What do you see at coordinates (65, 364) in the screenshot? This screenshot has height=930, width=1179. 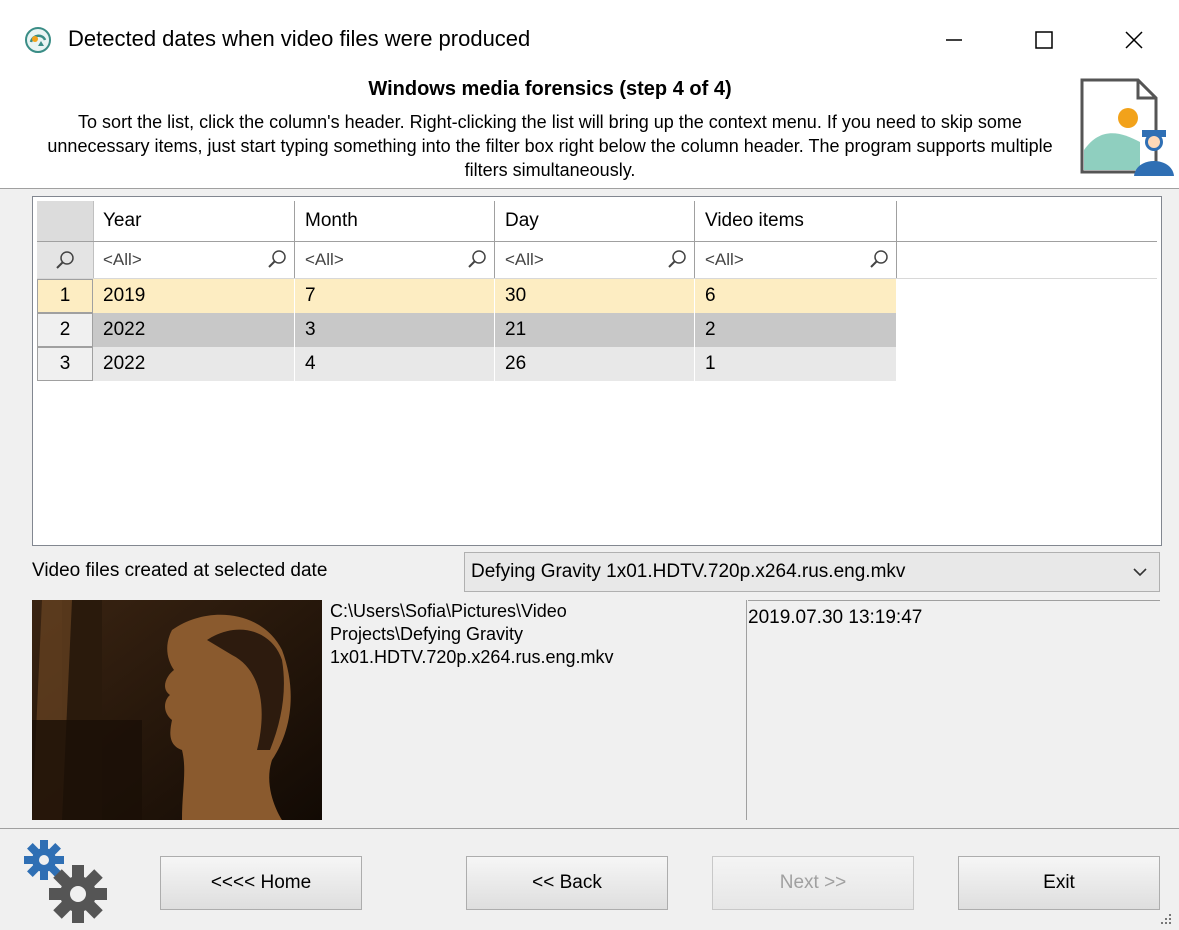 I see `row-number: 3` at bounding box center [65, 364].